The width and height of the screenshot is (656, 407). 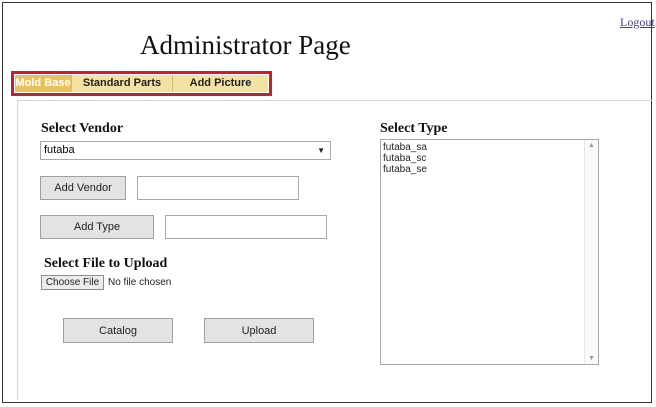 What do you see at coordinates (246, 227) in the screenshot?
I see `add-type-input` at bounding box center [246, 227].